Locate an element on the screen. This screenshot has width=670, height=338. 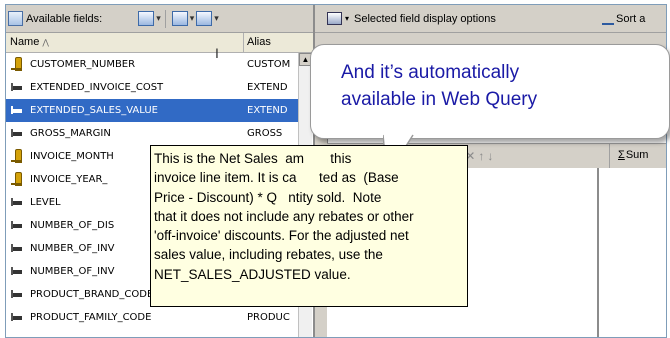
sum-label: Sum is located at coordinates (637, 155).